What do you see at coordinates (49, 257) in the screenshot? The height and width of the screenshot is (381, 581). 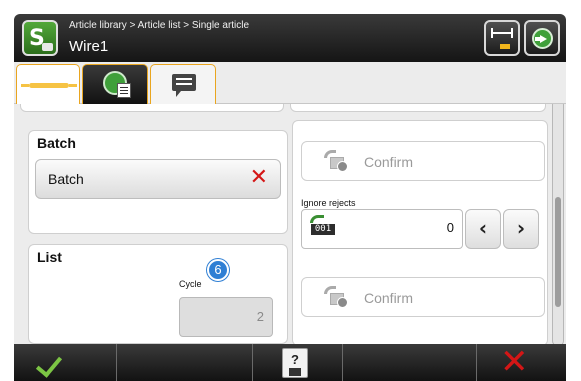 I see `list-title: List` at bounding box center [49, 257].